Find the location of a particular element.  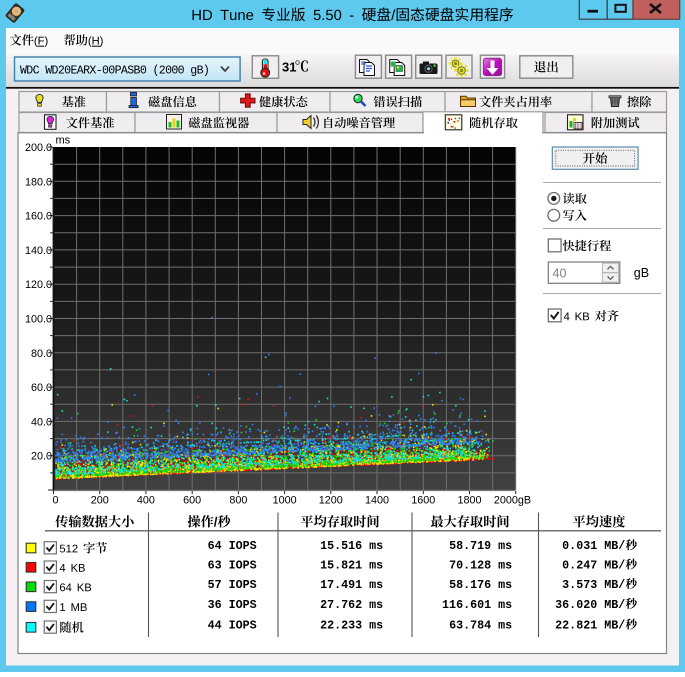

svg-text: 58.719 ms is located at coordinates (480, 546).